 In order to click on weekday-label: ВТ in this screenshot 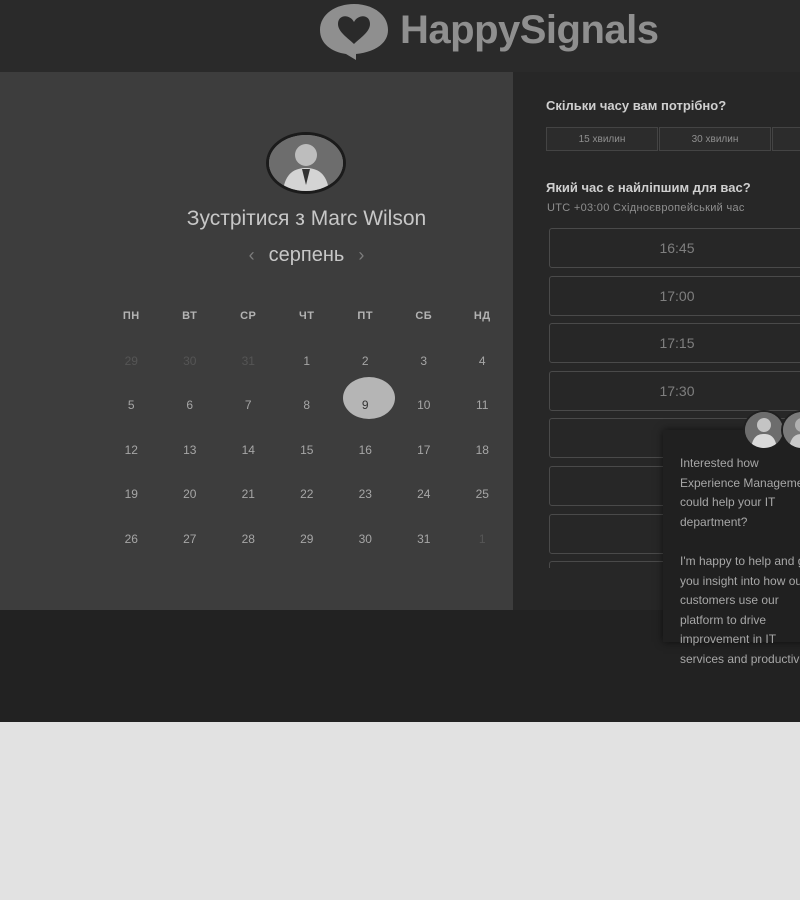, I will do `click(190, 316)`.